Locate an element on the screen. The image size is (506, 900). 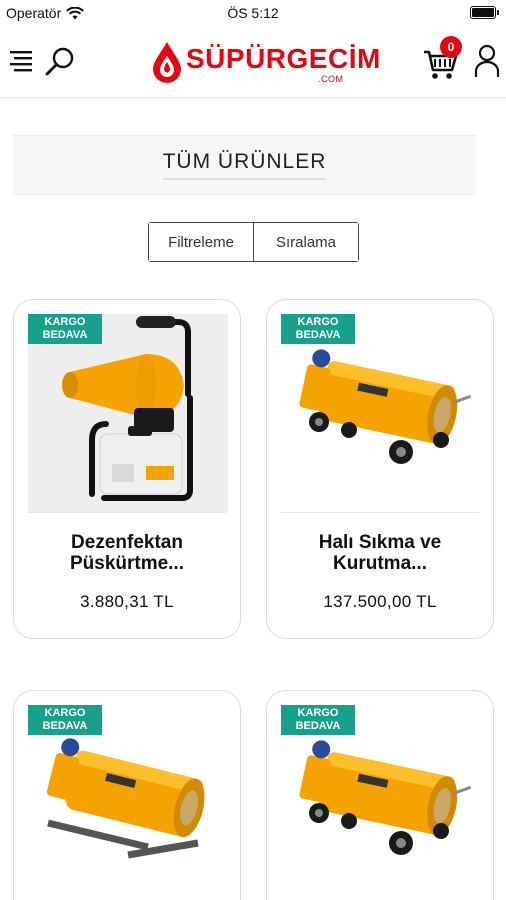
menu-icon is located at coordinates (23, 61).